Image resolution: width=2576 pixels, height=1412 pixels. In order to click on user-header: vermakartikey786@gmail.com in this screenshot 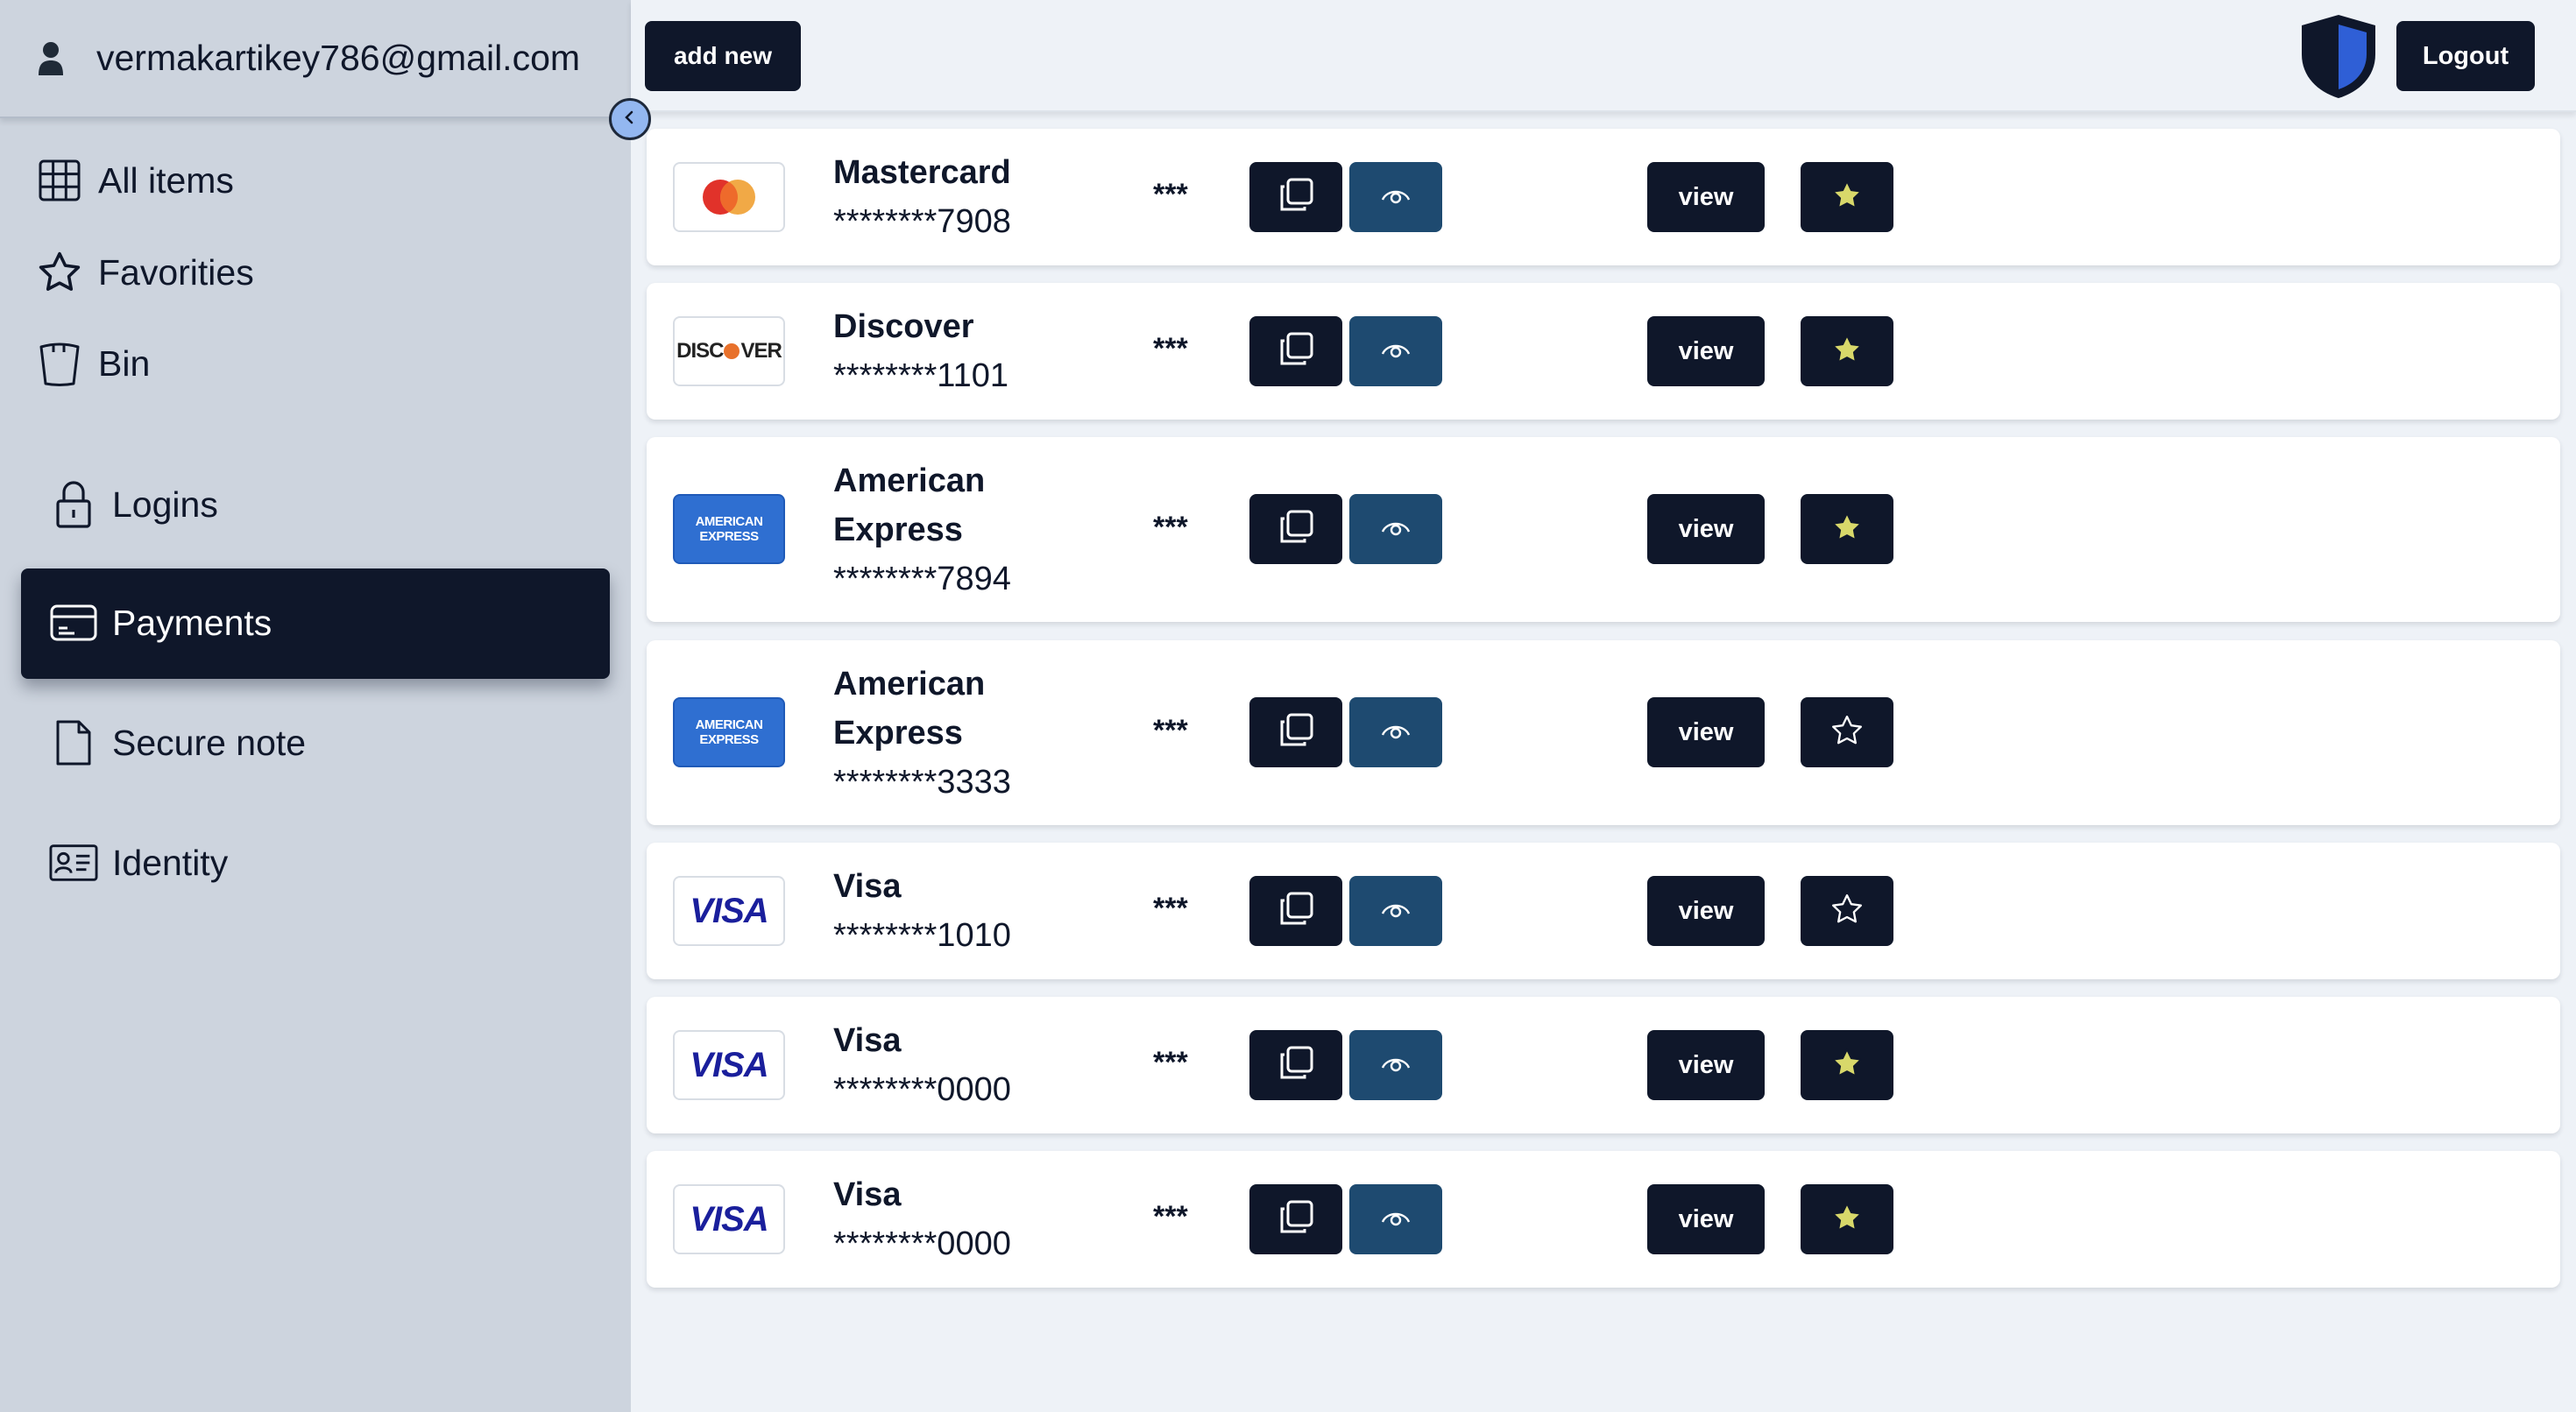, I will do `click(315, 59)`.